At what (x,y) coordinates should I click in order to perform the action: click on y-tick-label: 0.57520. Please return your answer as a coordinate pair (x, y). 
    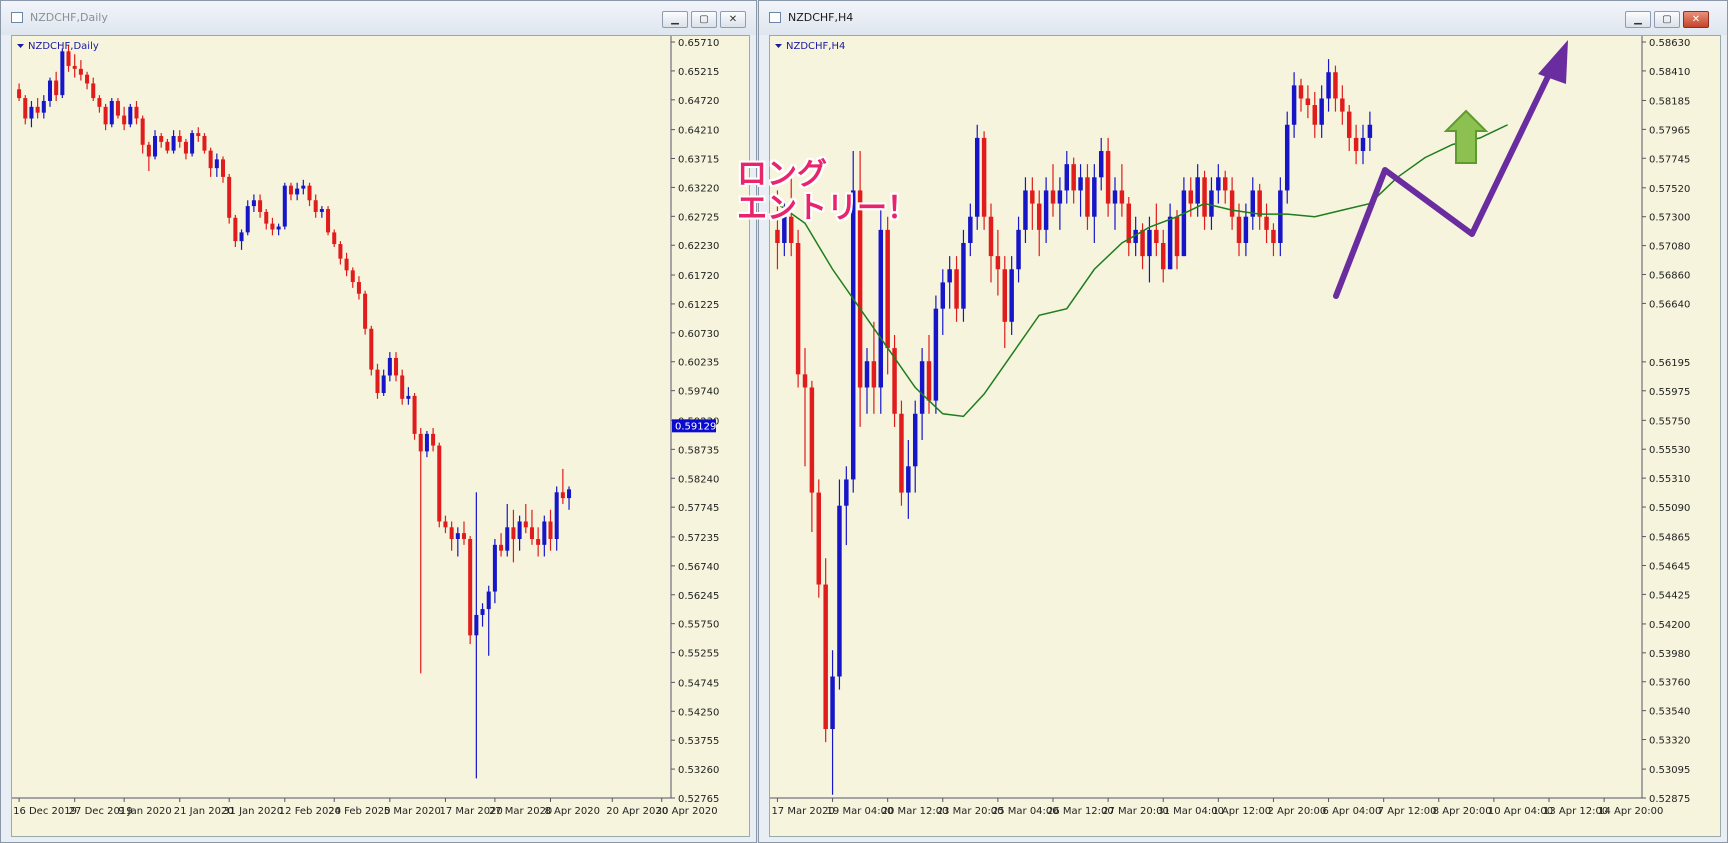
    Looking at the image, I should click on (1669, 189).